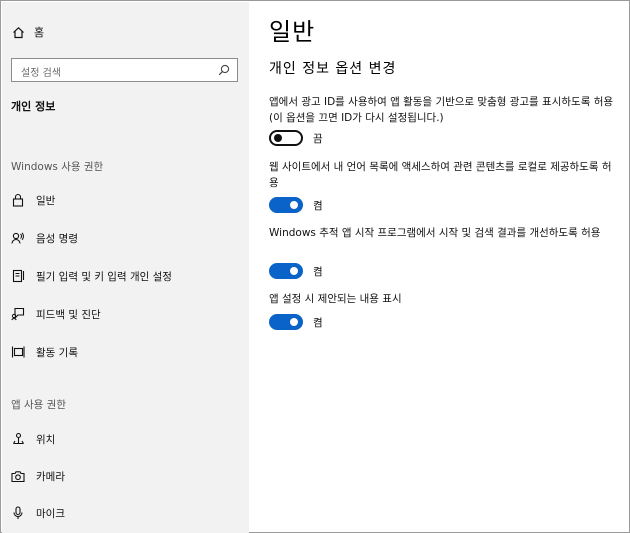 Image resolution: width=630 pixels, height=533 pixels. What do you see at coordinates (286, 271) in the screenshot?
I see `app-launch-tracking-toggle` at bounding box center [286, 271].